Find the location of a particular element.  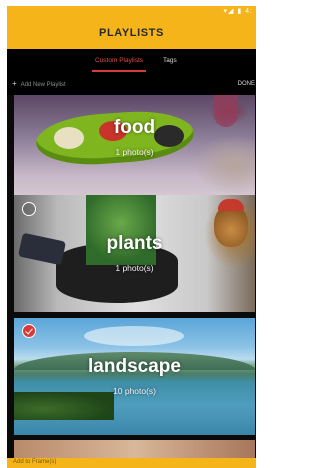

status-bar: ▾◢ ▮ 4: is located at coordinates (131, 11).